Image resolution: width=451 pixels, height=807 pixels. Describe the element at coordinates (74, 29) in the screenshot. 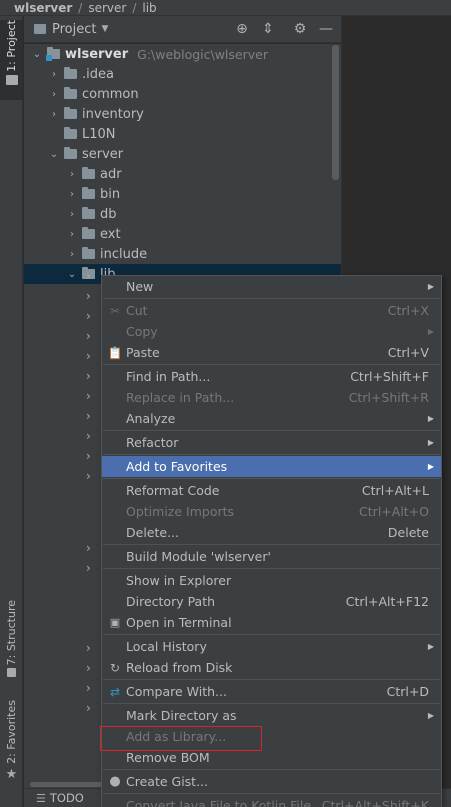

I see `project-view-title: Project` at that location.